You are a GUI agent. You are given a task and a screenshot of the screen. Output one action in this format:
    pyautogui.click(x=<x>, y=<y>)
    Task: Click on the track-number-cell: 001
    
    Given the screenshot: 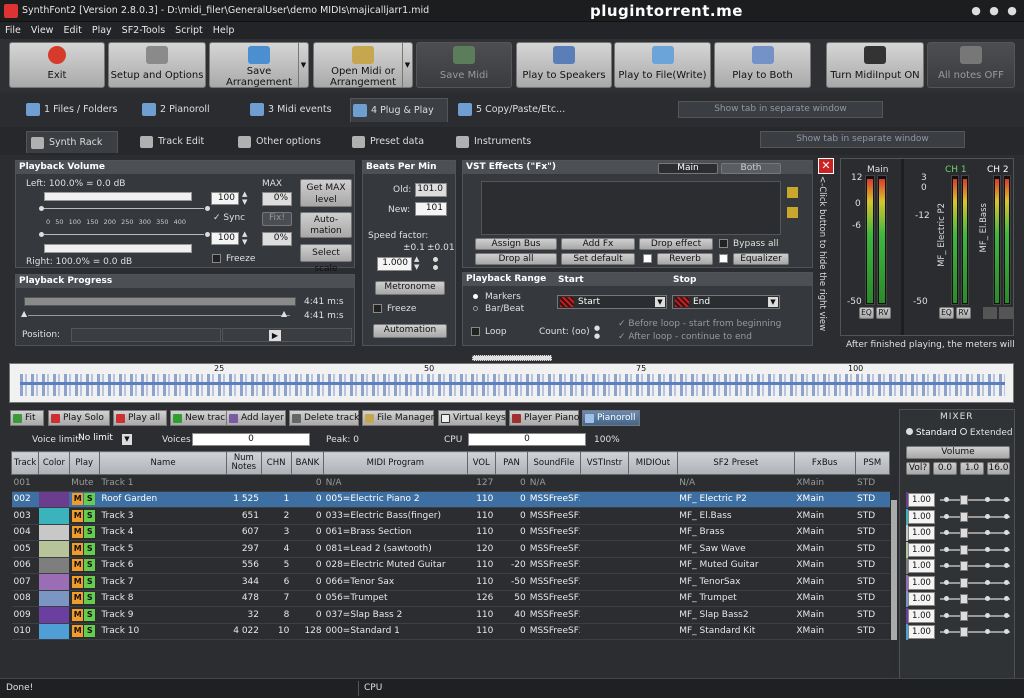 What is the action you would take?
    pyautogui.click(x=25, y=483)
    